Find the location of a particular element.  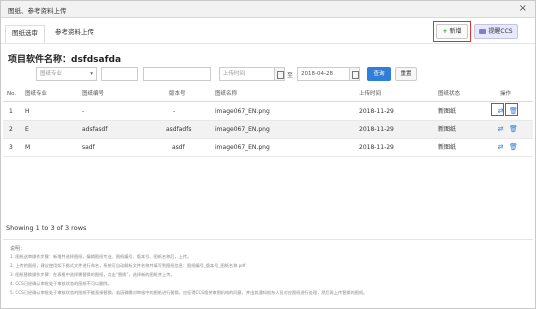

dialog-title: 图纸、参考资料上传 is located at coordinates (37, 11).